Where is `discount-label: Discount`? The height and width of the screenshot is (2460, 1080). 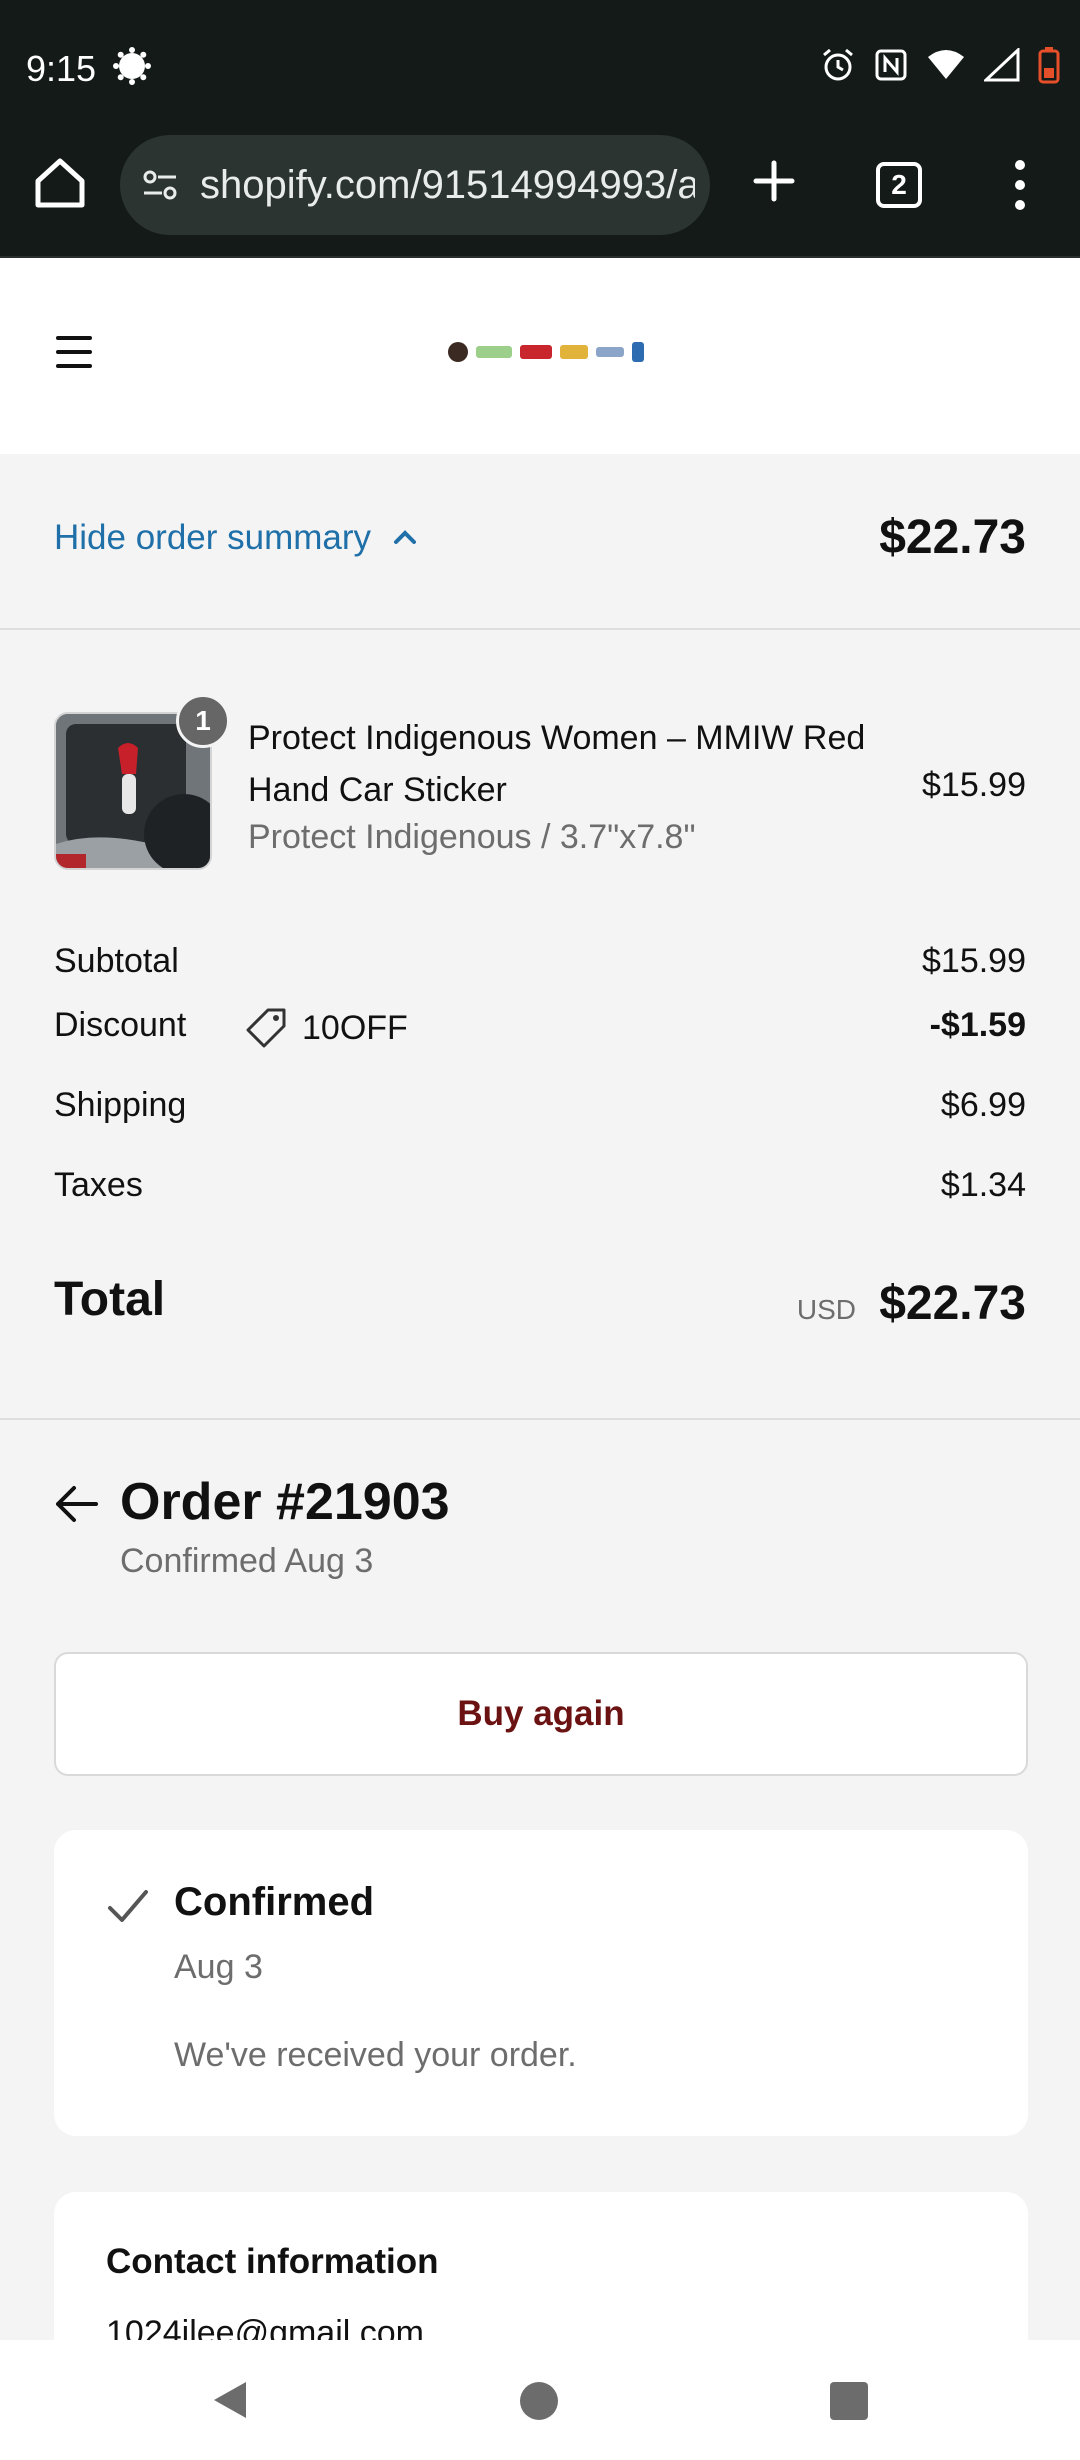
discount-label: Discount is located at coordinates (120, 1025).